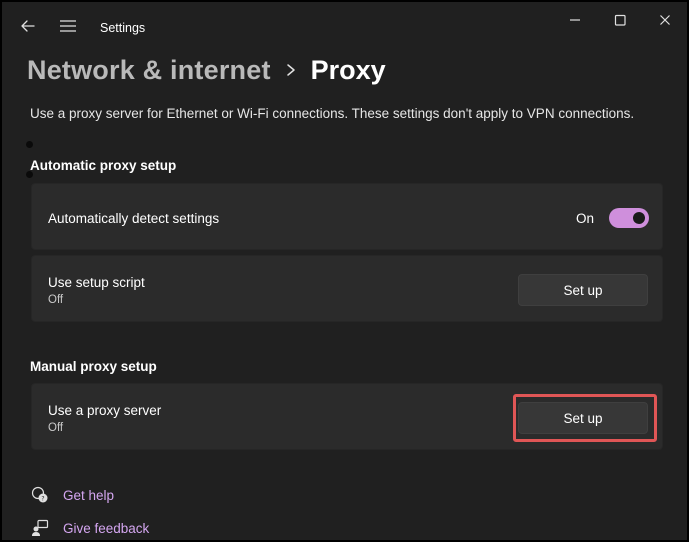 Image resolution: width=689 pixels, height=542 pixels. What do you see at coordinates (583, 290) in the screenshot?
I see `setup-script-button: Set up` at bounding box center [583, 290].